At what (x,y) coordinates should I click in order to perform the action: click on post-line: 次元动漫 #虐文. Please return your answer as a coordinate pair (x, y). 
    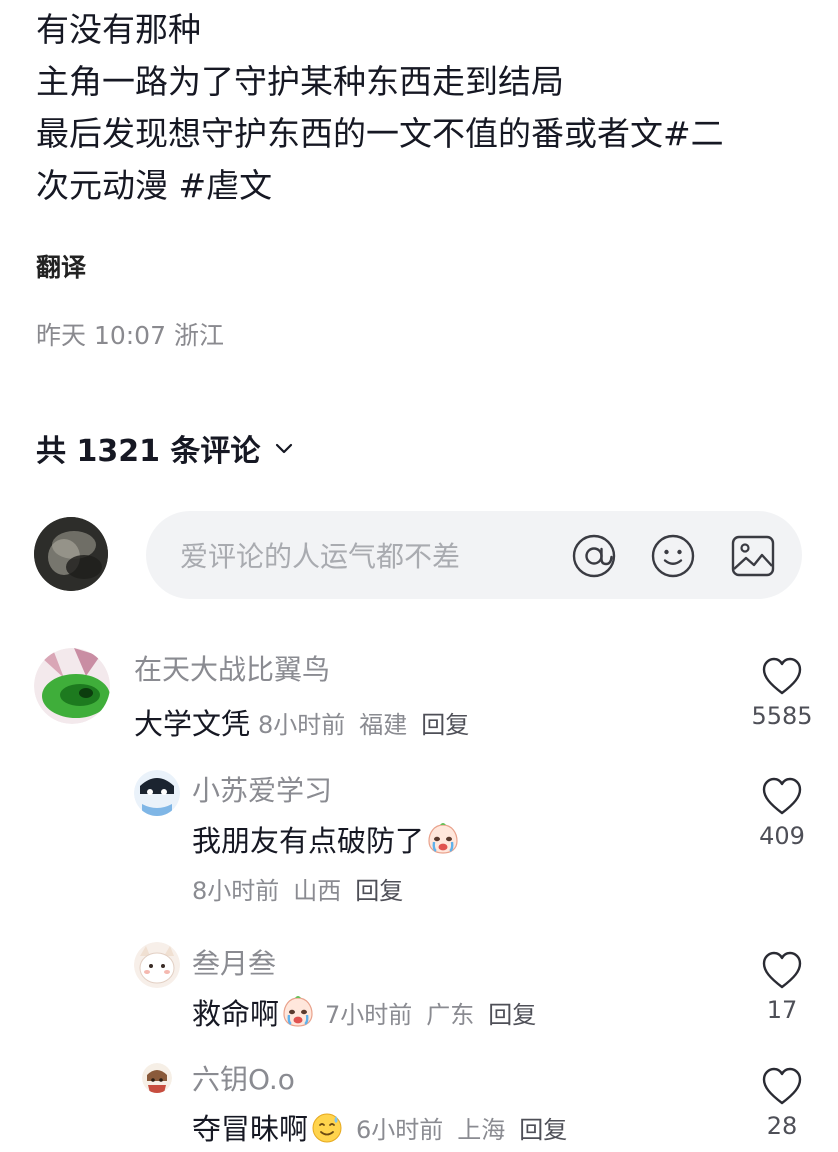
    Looking at the image, I should click on (154, 185).